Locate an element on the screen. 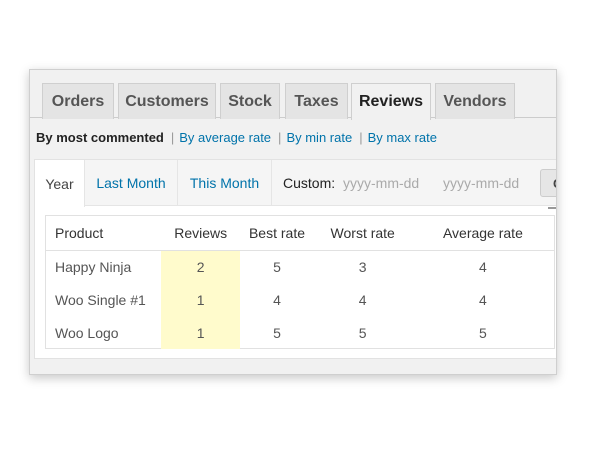  product-cell: Happy Ninja is located at coordinates (93, 266).